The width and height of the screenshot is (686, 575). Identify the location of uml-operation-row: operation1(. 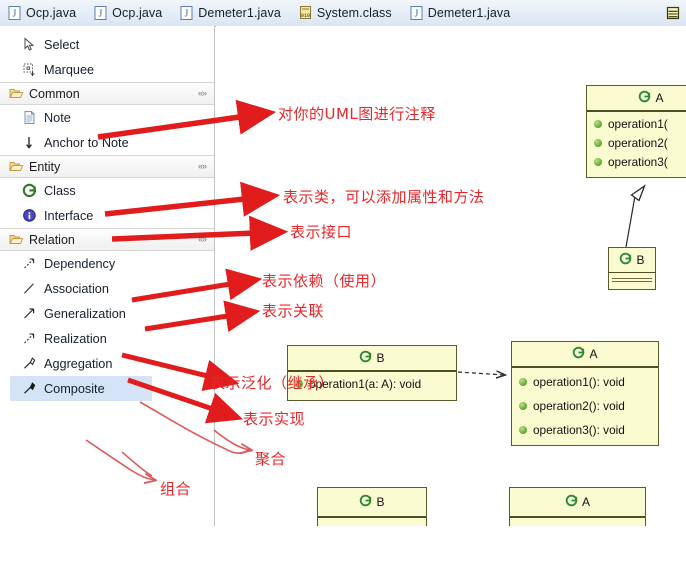
(636, 123).